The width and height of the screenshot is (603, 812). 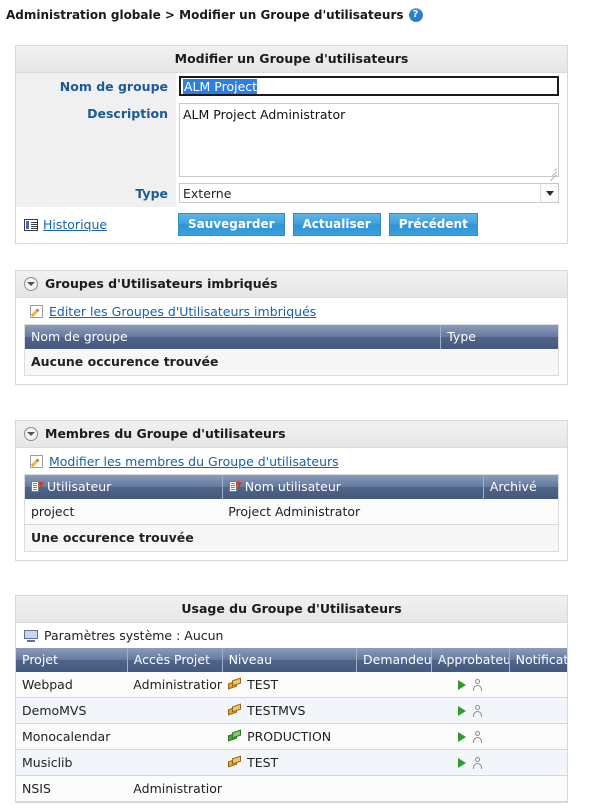 What do you see at coordinates (231, 224) in the screenshot?
I see `save-button: Sauvegarder` at bounding box center [231, 224].